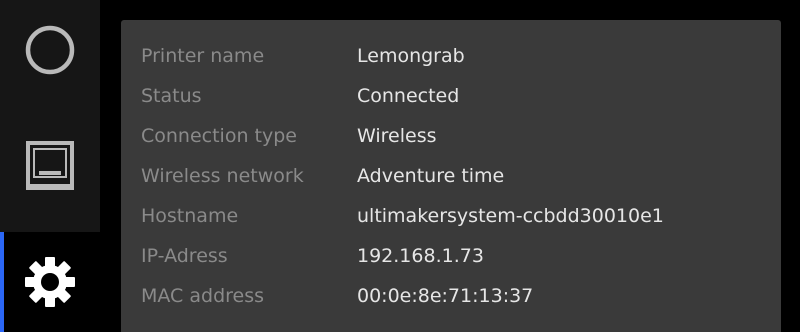 The width and height of the screenshot is (800, 332). I want to click on sidebar, so click(50, 166).